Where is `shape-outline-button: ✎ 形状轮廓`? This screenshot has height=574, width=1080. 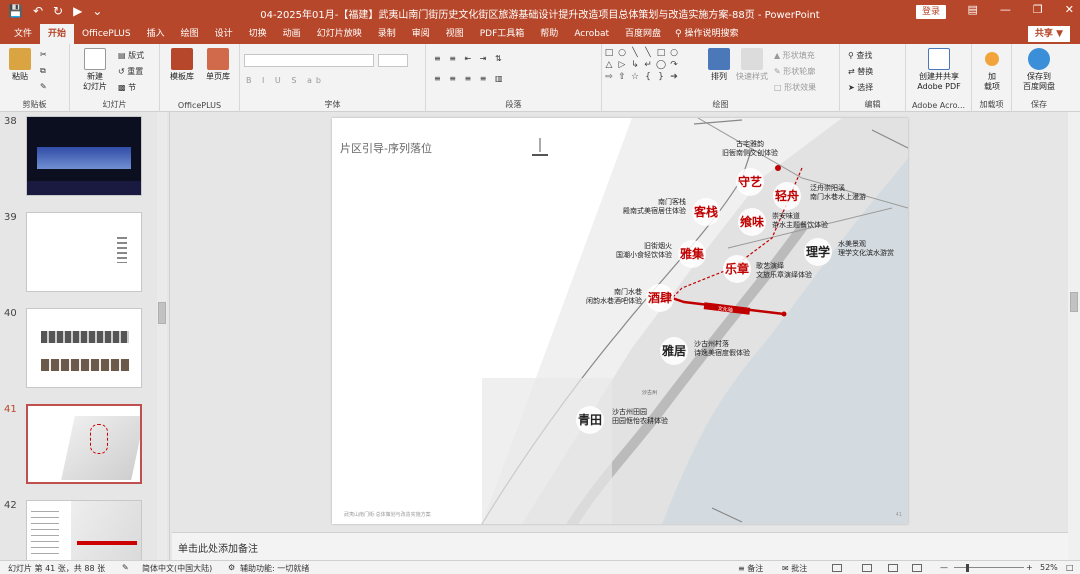 shape-outline-button: ✎ 形状轮廓 is located at coordinates (794, 71).